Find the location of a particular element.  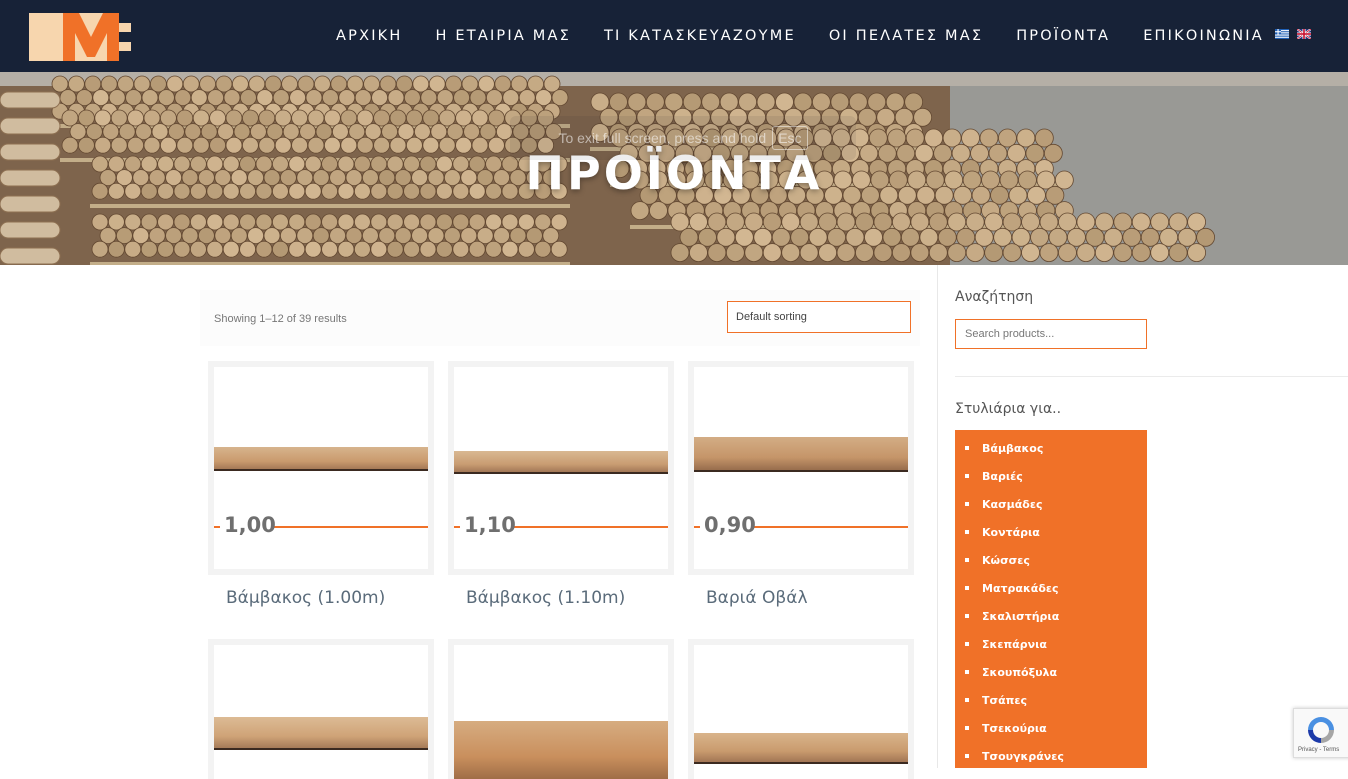

language-switcher is located at coordinates (1293, 34).